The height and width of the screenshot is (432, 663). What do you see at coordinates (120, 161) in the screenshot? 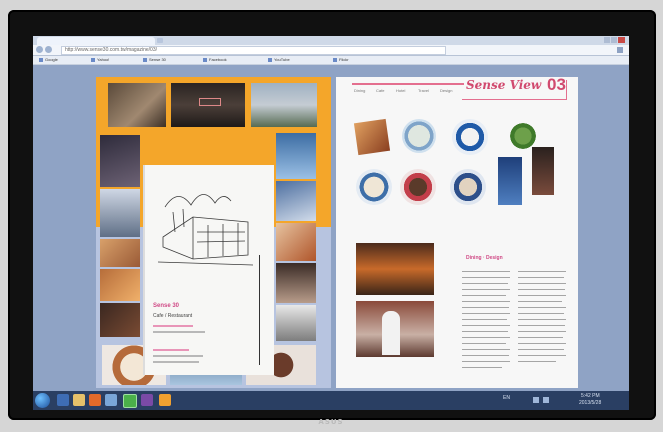
I see `photo-dark-room` at bounding box center [120, 161].